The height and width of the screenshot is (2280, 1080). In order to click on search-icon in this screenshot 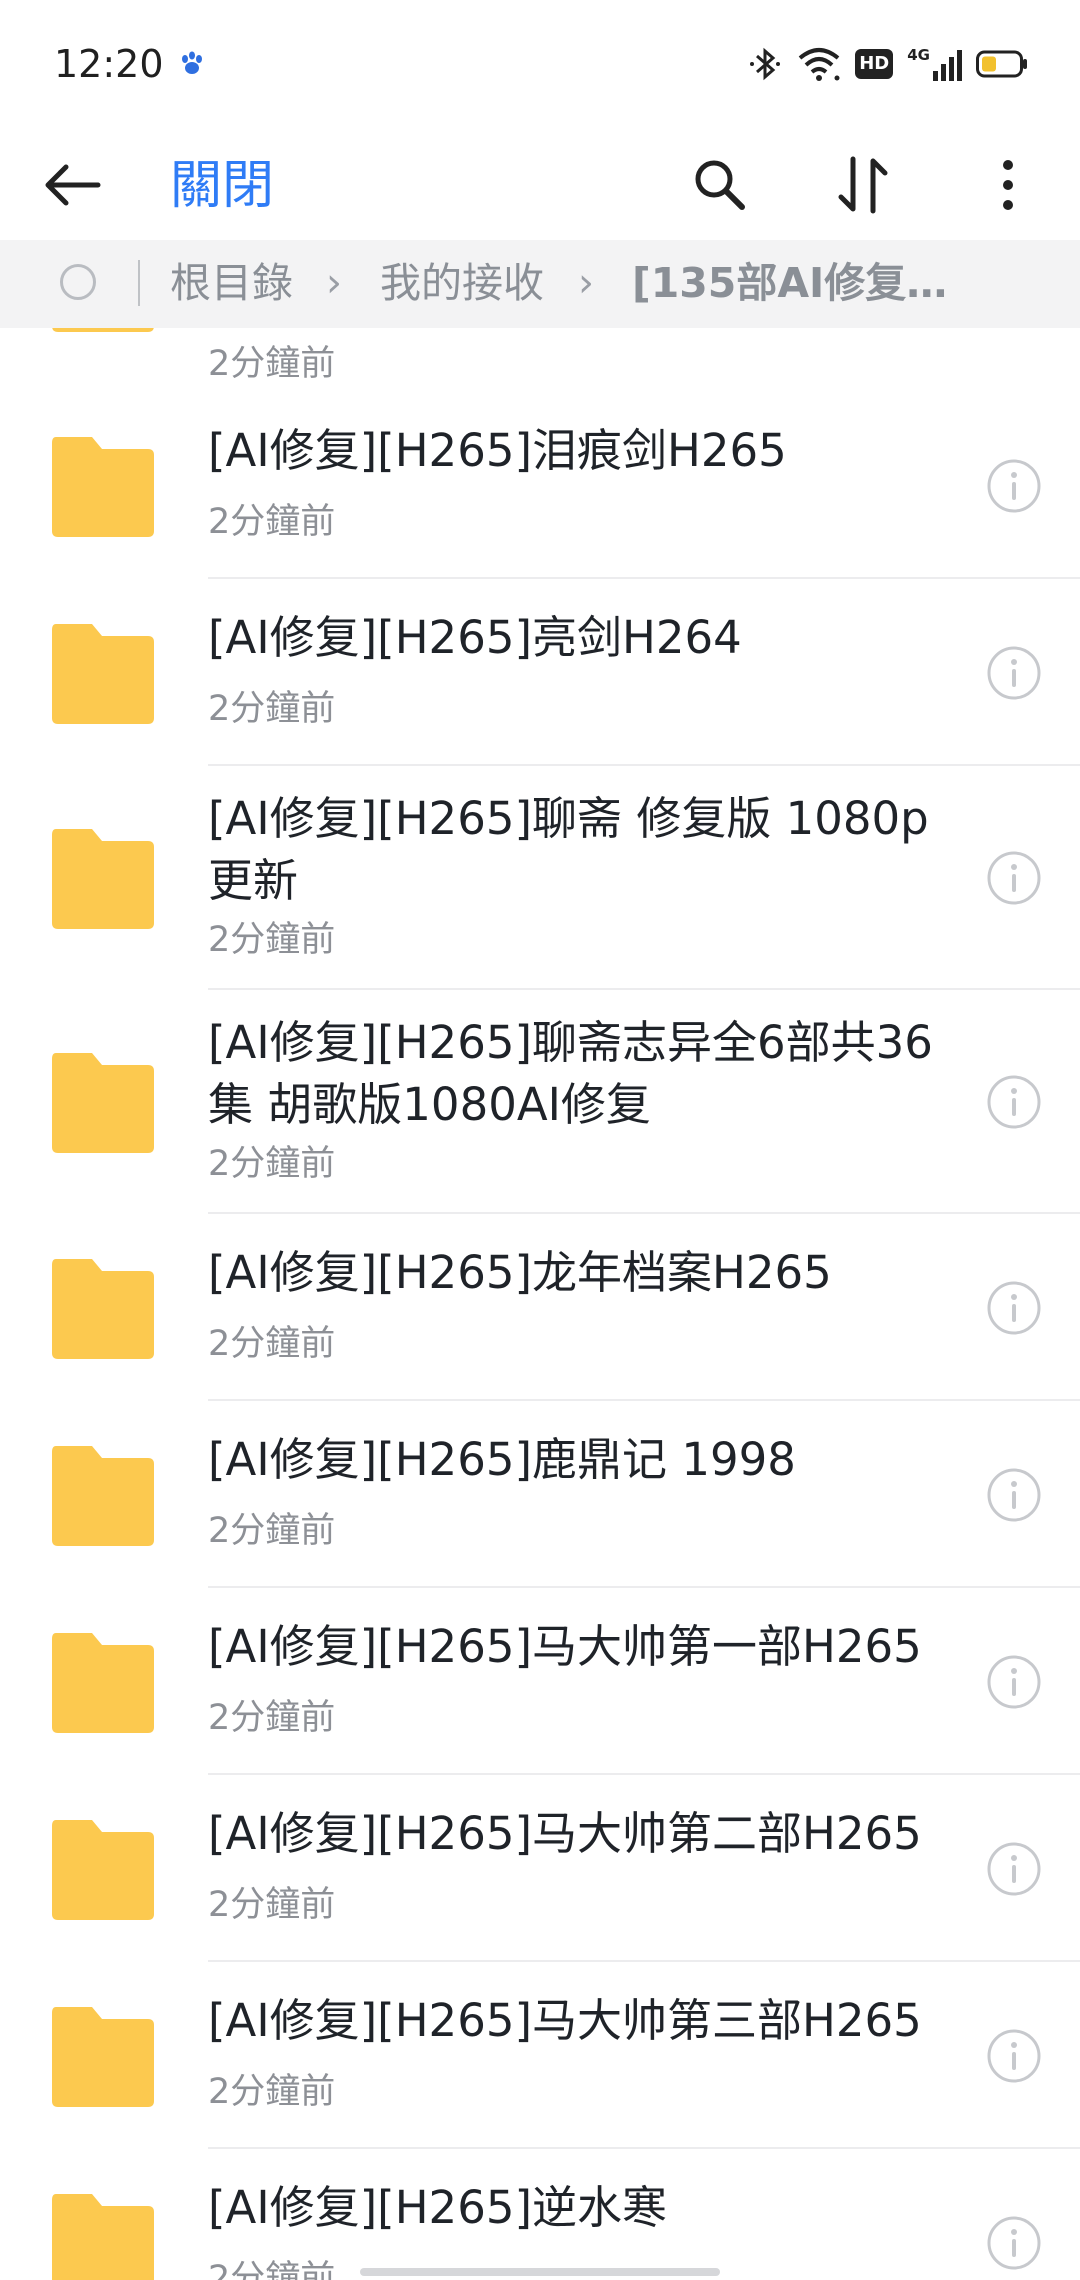, I will do `click(720, 185)`.